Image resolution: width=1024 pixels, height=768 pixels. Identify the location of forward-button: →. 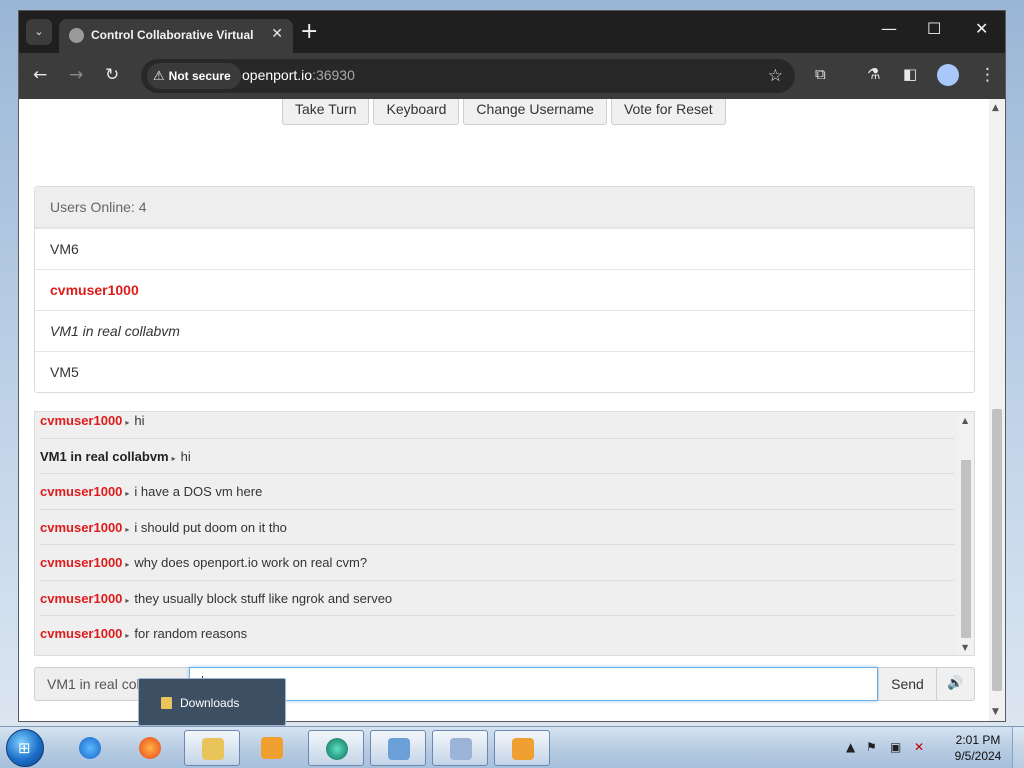
(76, 75).